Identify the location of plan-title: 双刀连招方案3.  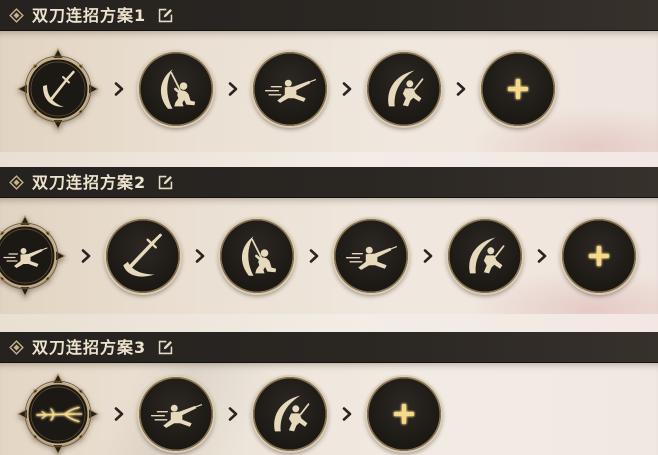
(89, 347).